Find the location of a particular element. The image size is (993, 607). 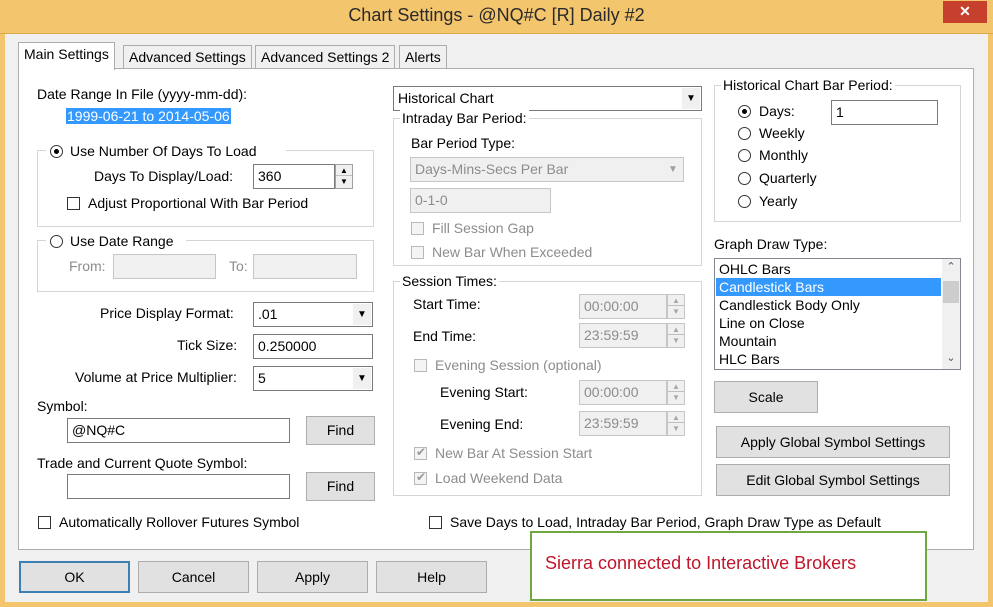

use-days-option: Use Number Of Days To Load is located at coordinates (166, 152).